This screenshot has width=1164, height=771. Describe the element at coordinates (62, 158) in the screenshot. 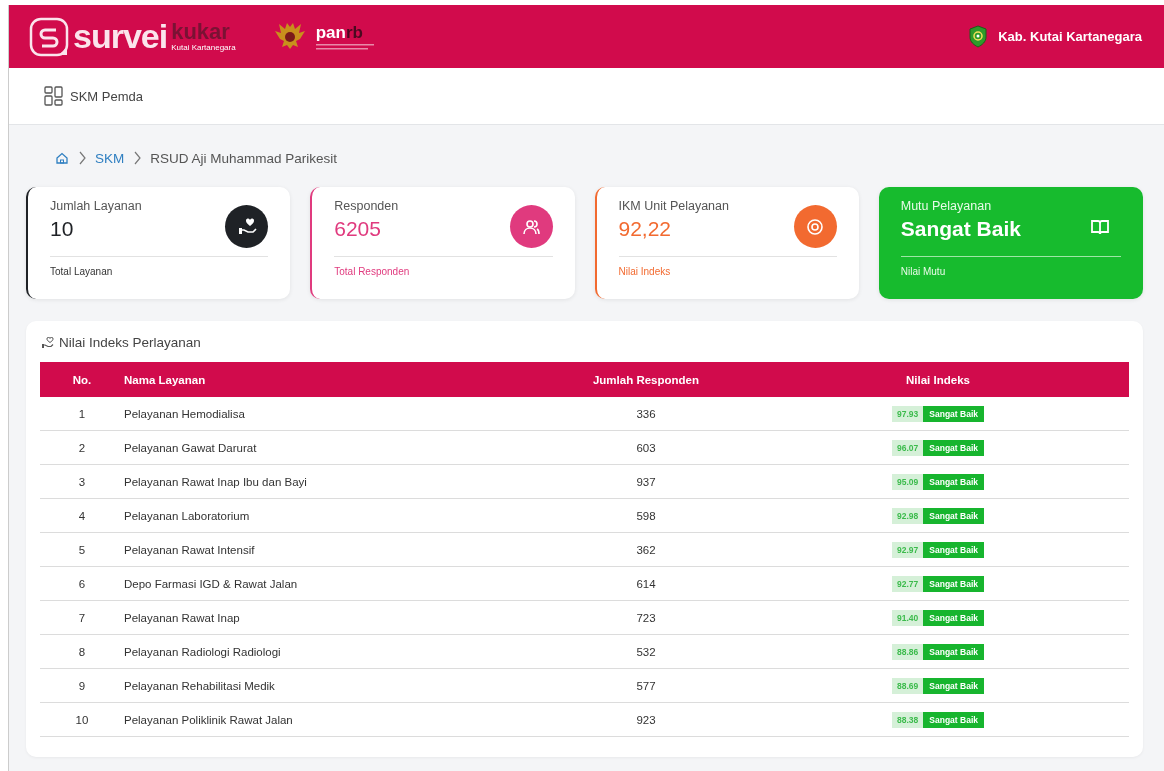

I see `home-icon` at that location.